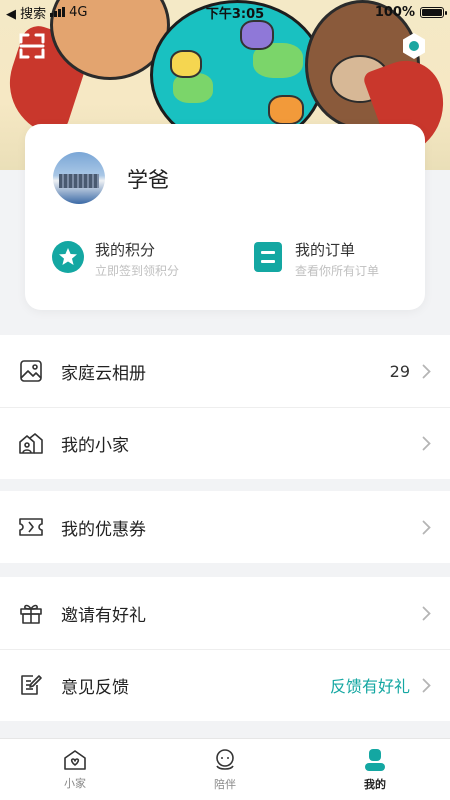  I want to click on my-orders-button: 我的订单 查看你所有订单, so click(315, 260).